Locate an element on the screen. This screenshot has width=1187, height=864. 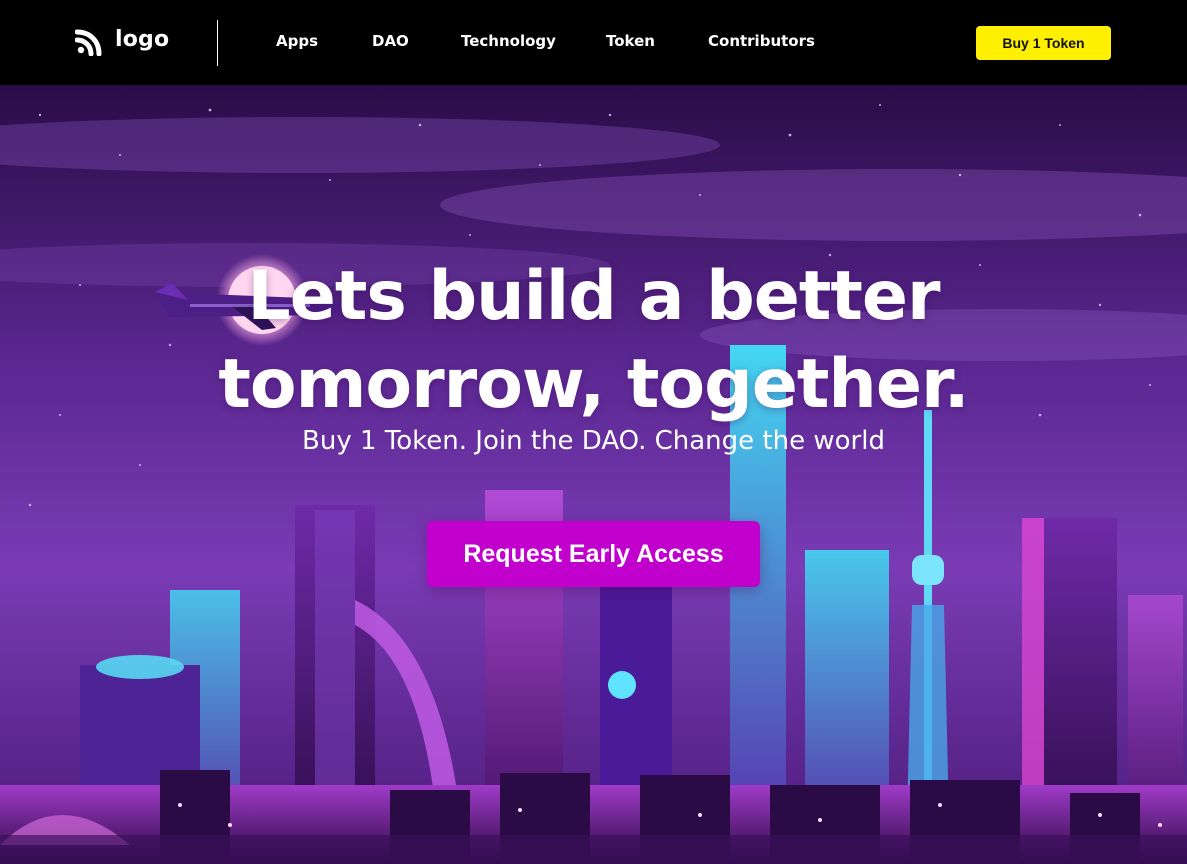
wifi-signal-icon is located at coordinates (88, 42).